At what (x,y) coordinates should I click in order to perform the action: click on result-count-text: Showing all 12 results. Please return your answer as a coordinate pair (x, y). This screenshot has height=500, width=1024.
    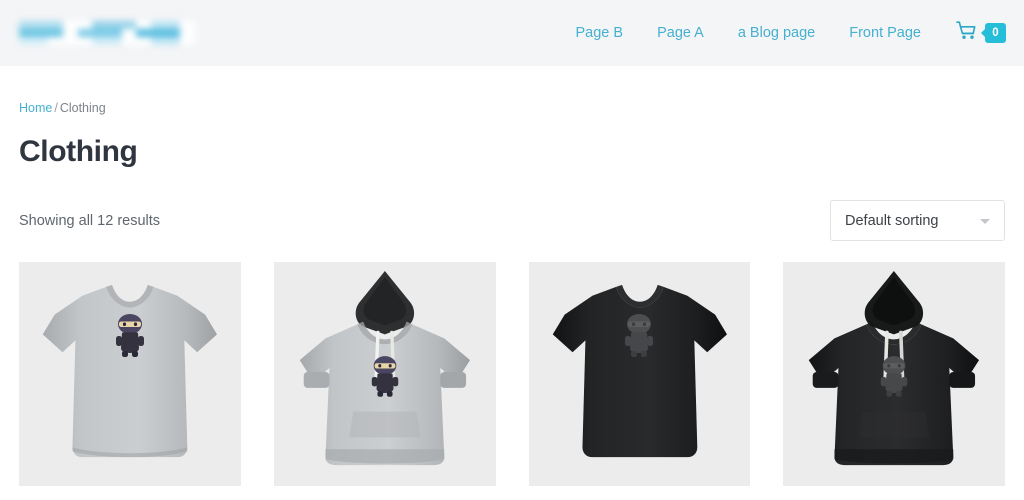
    Looking at the image, I should click on (90, 220).